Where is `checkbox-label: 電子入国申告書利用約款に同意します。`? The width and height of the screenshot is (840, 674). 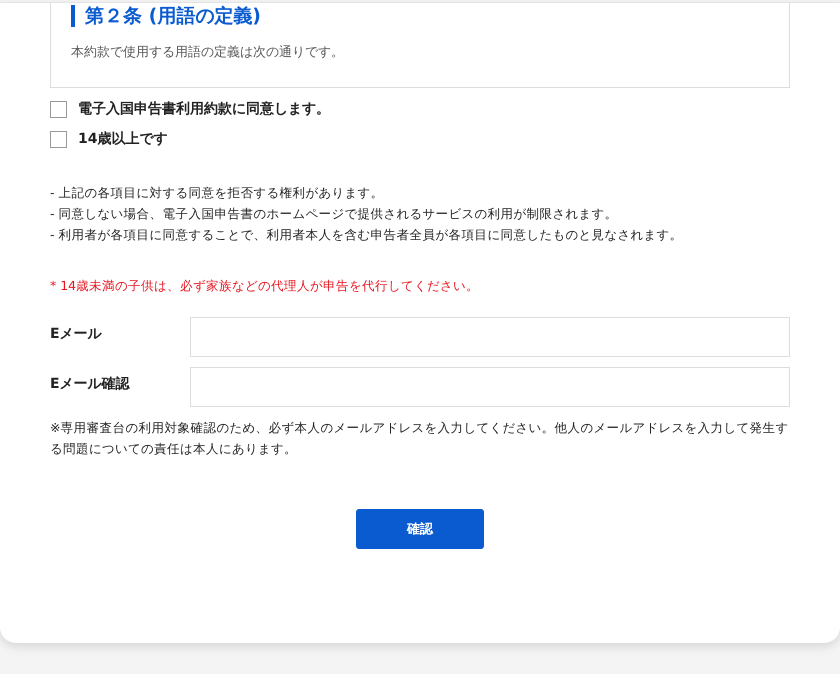
checkbox-label: 電子入国申告書利用約款に同意します。 is located at coordinates (204, 109).